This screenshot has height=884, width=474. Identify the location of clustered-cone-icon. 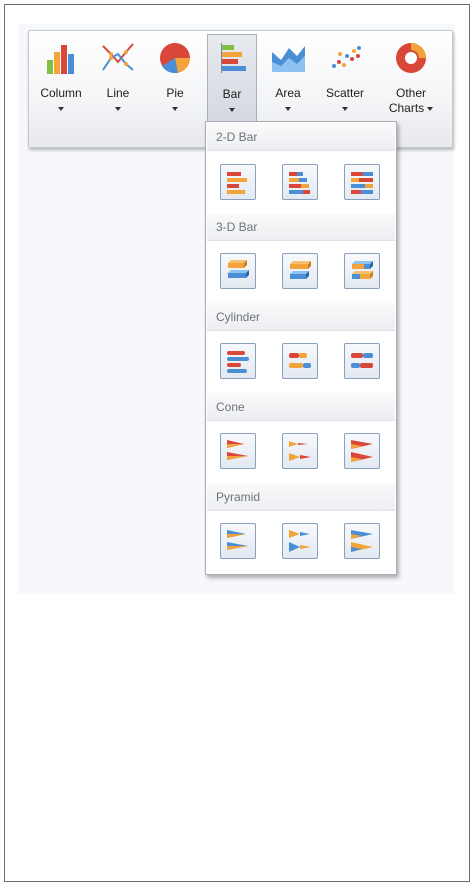
(237, 450).